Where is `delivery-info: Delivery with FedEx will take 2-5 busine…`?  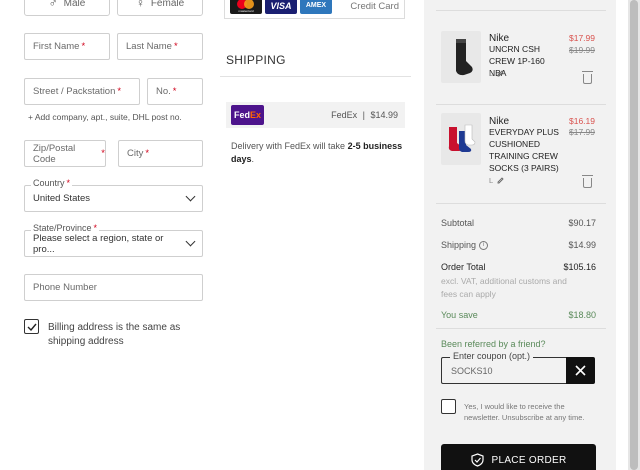 delivery-info: Delivery with FedEx will take 2-5 busine… is located at coordinates (319, 153).